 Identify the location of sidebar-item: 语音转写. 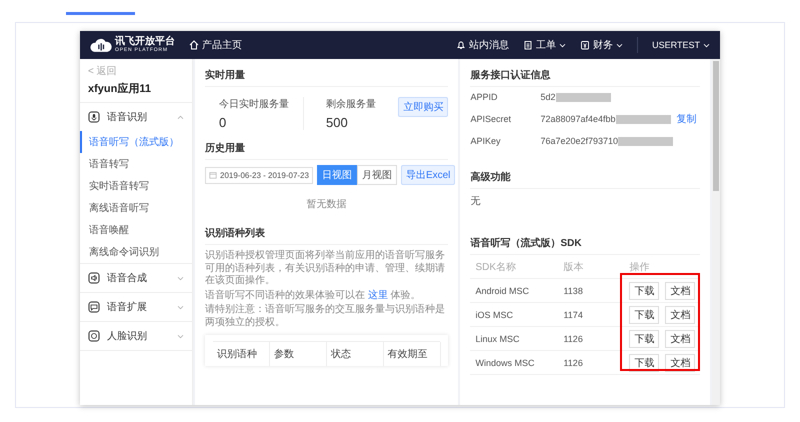
(136, 164).